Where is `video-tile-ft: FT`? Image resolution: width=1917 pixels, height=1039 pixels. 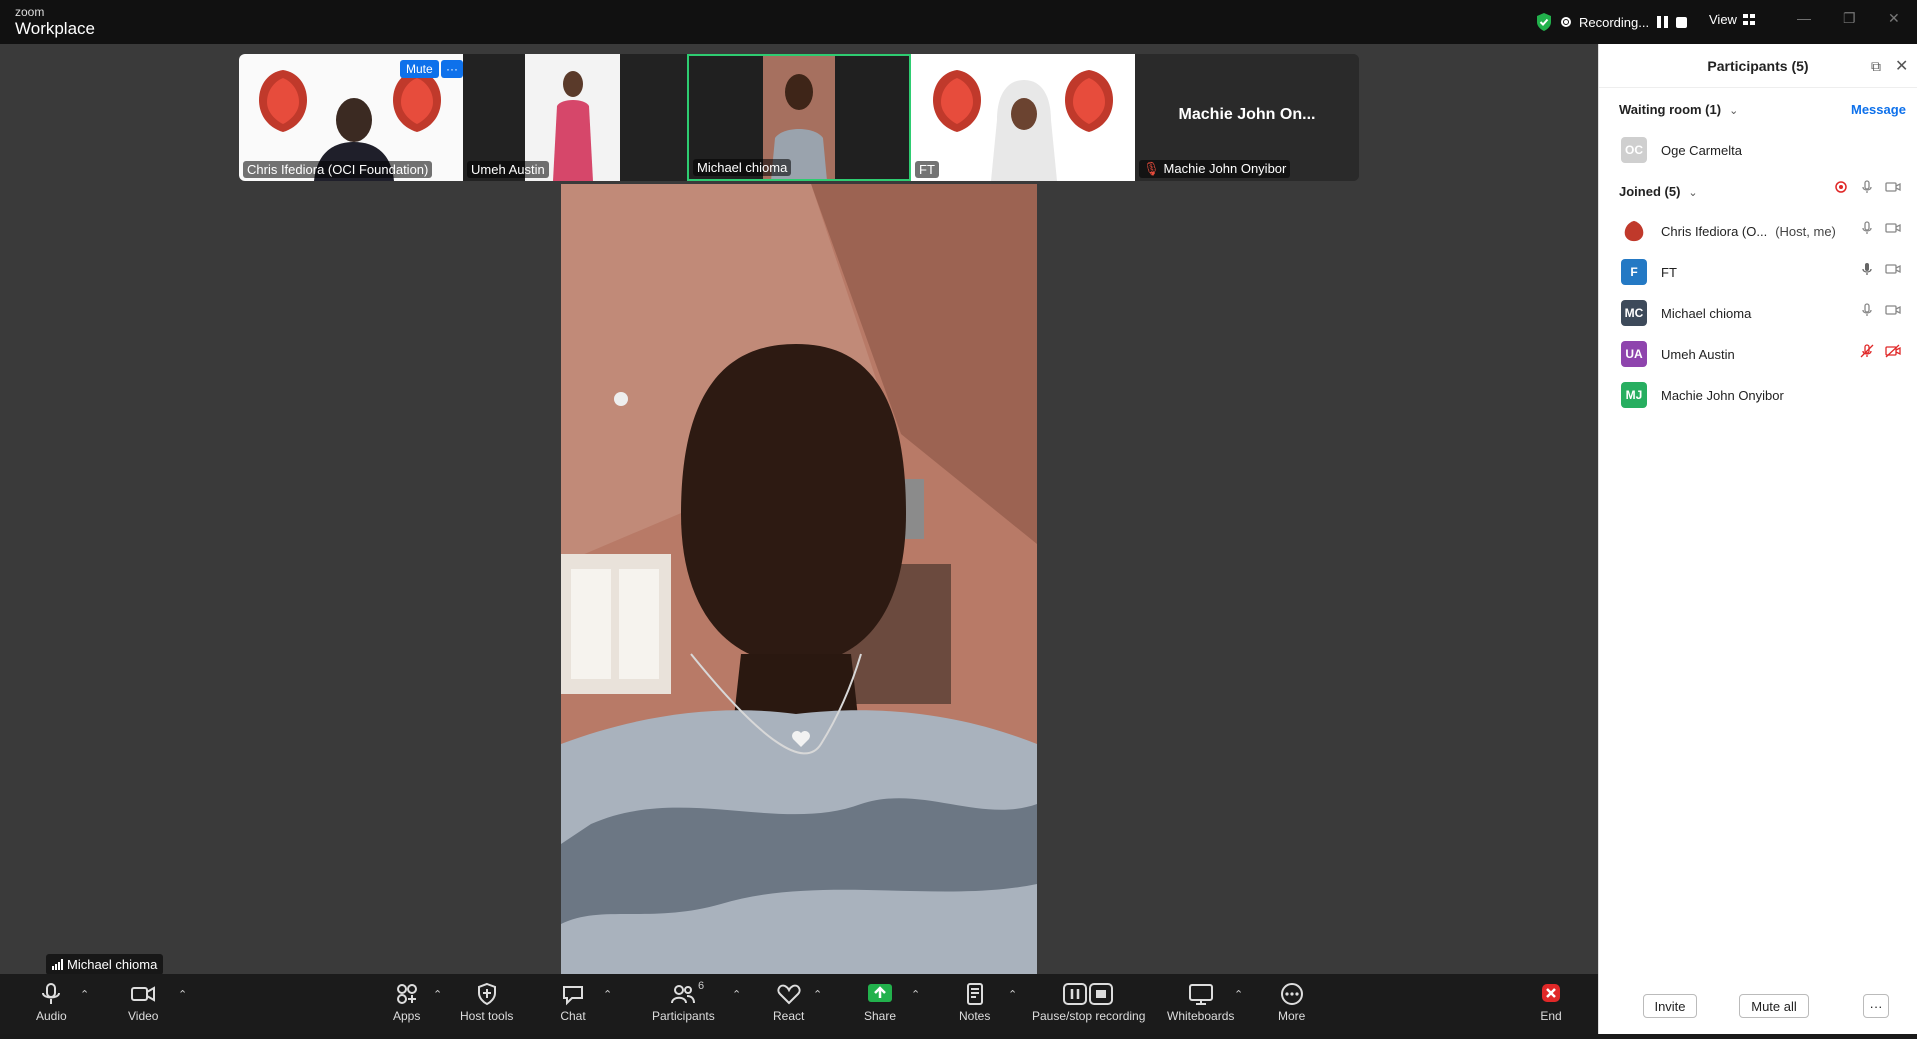
video-tile-ft: FT is located at coordinates (1023, 117).